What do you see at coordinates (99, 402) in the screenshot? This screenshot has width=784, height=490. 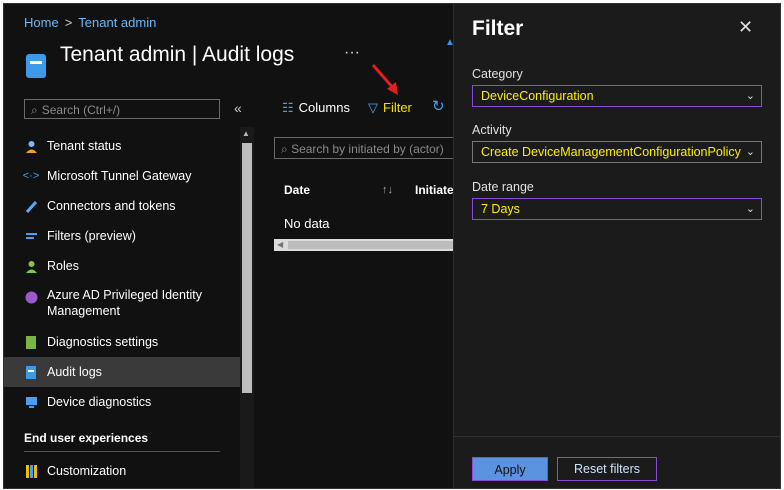 I see `sidebar-item-label: Device diagnostics` at bounding box center [99, 402].